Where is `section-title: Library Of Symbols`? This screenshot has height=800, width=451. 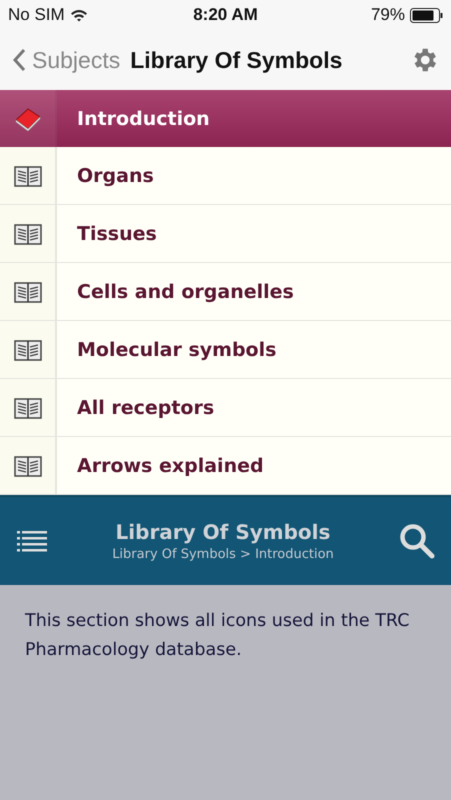 section-title: Library Of Symbols is located at coordinates (223, 532).